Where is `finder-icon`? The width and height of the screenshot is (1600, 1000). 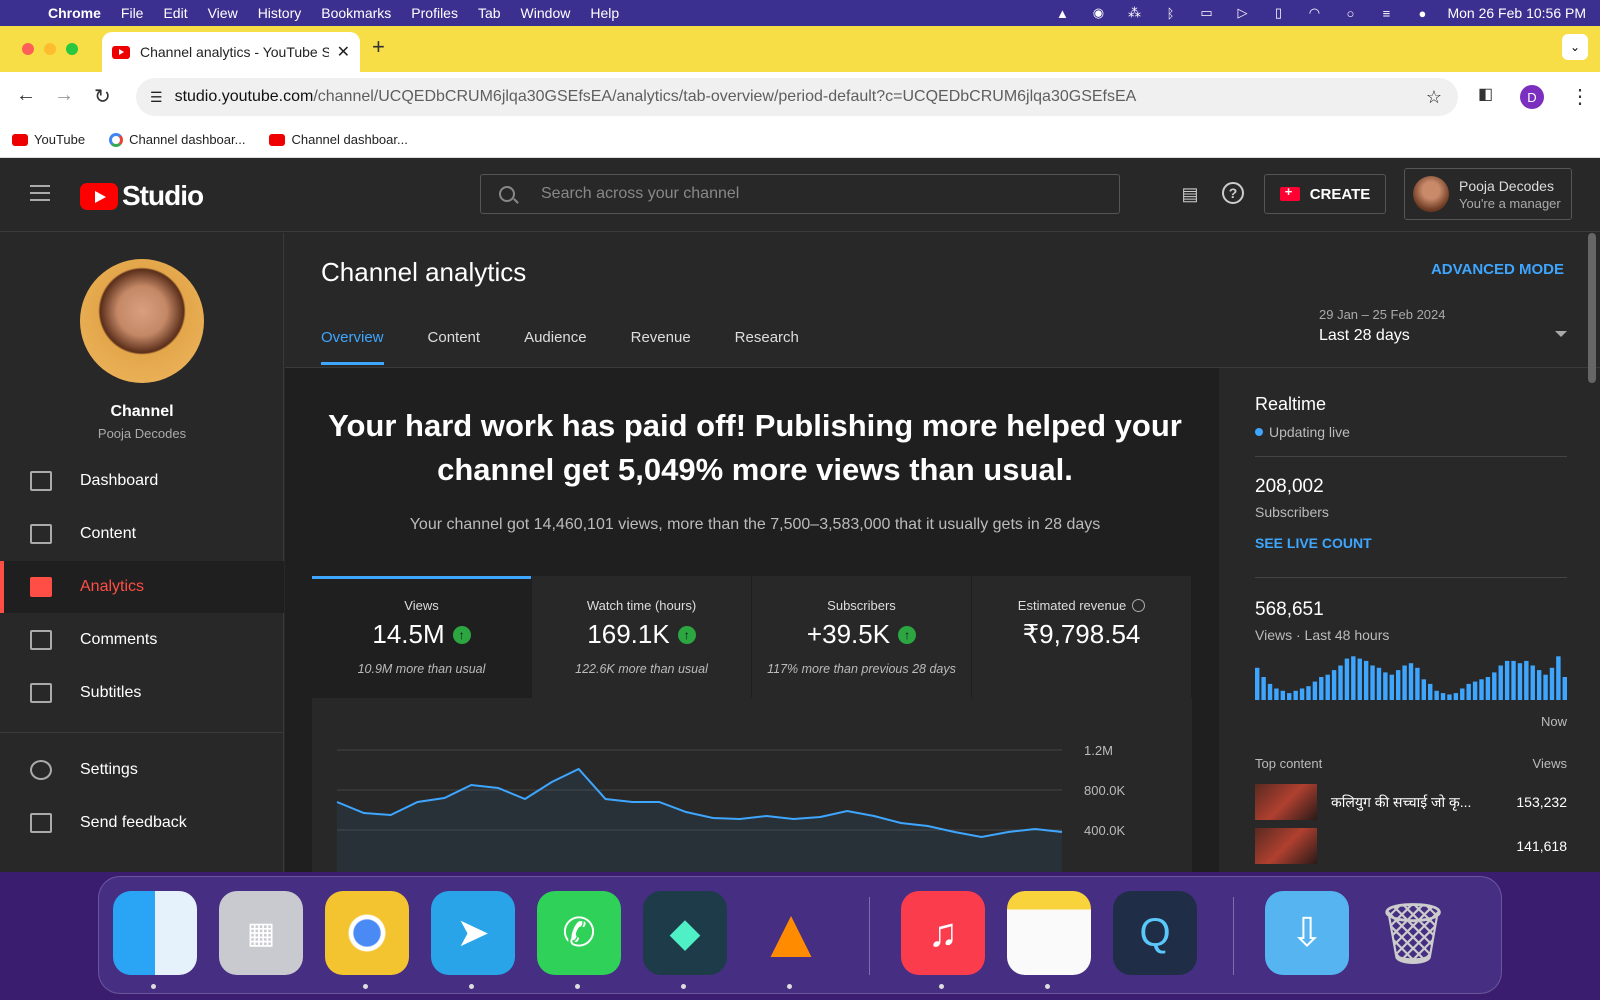 finder-icon is located at coordinates (155, 933).